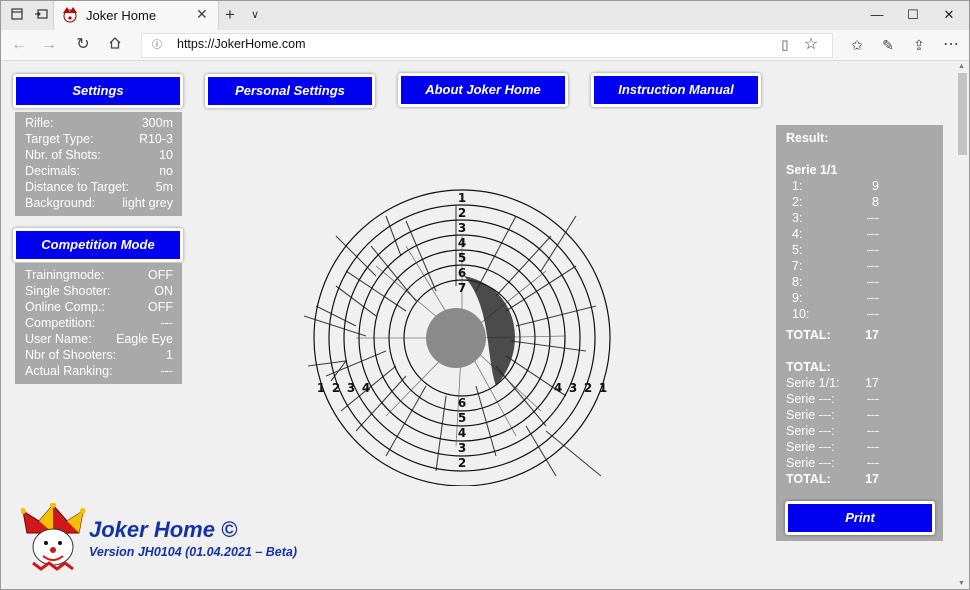 Image resolution: width=970 pixels, height=590 pixels. Describe the element at coordinates (290, 91) in the screenshot. I see `personal-settings-button: Personal Settings` at that location.